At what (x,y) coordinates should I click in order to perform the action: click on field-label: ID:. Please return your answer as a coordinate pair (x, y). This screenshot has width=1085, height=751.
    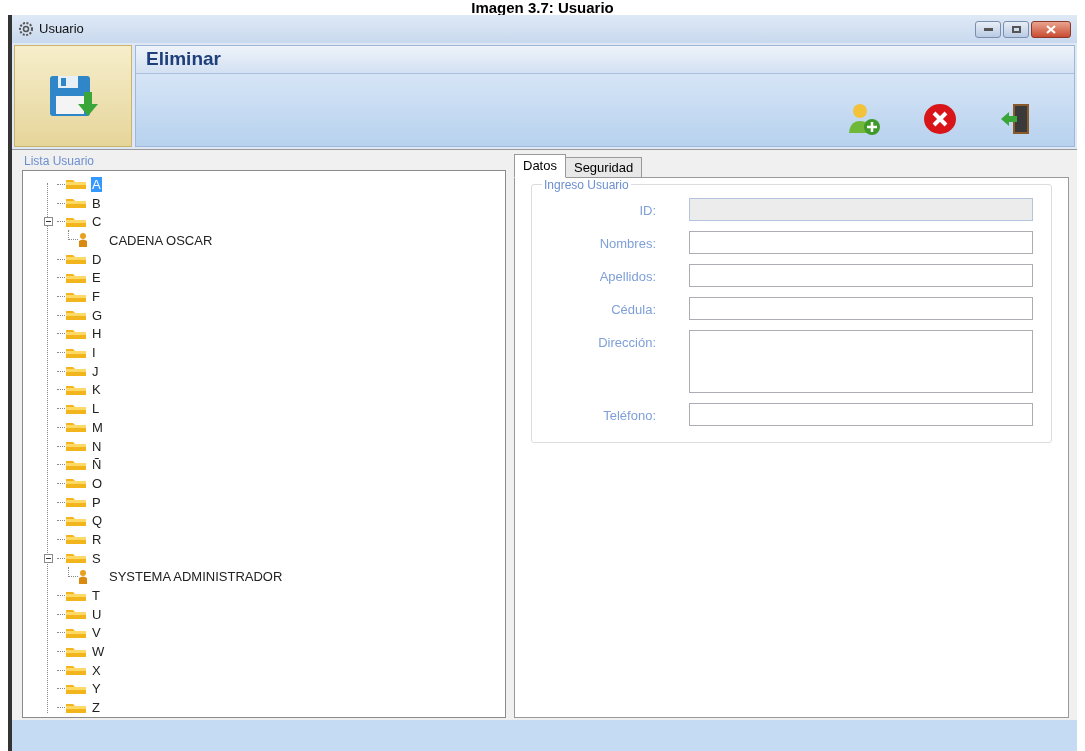
    Looking at the image, I should click on (647, 211).